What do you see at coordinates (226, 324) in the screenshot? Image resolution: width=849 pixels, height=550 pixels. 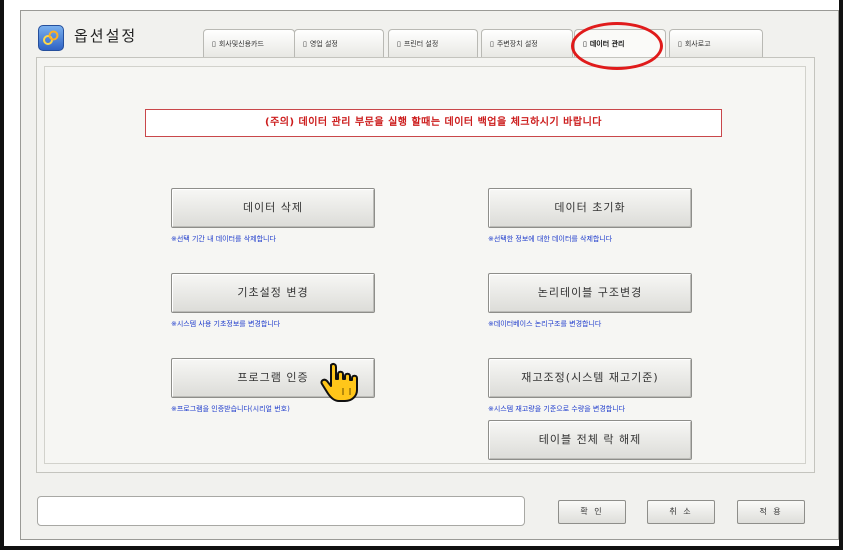 I see `base-settings-description: ※시스템 사용 기초정보를 변경합니다` at bounding box center [226, 324].